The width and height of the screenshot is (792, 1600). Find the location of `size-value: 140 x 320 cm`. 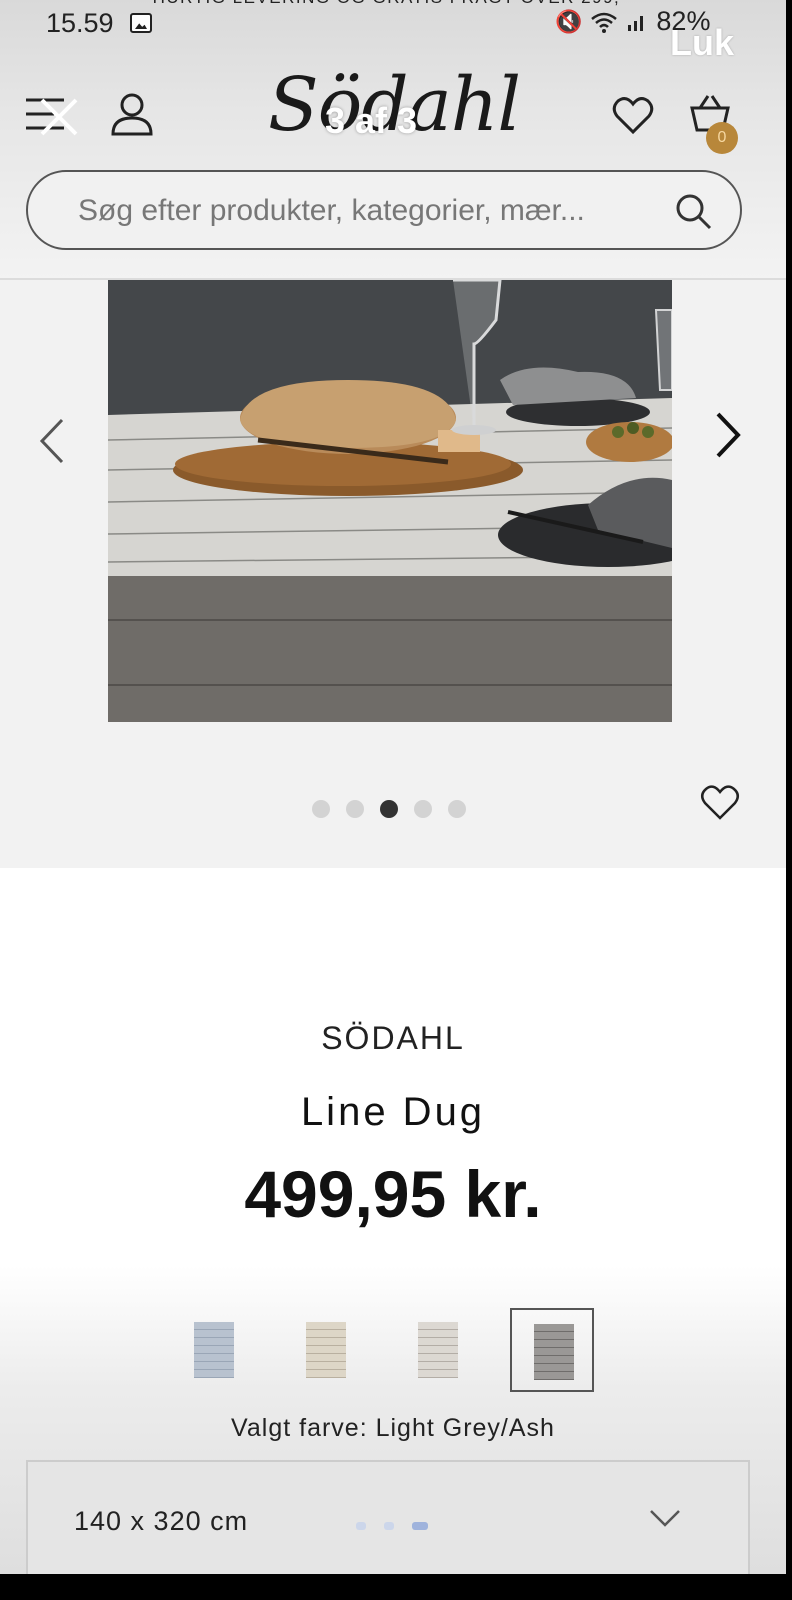

size-value: 140 x 320 cm is located at coordinates (161, 1521).